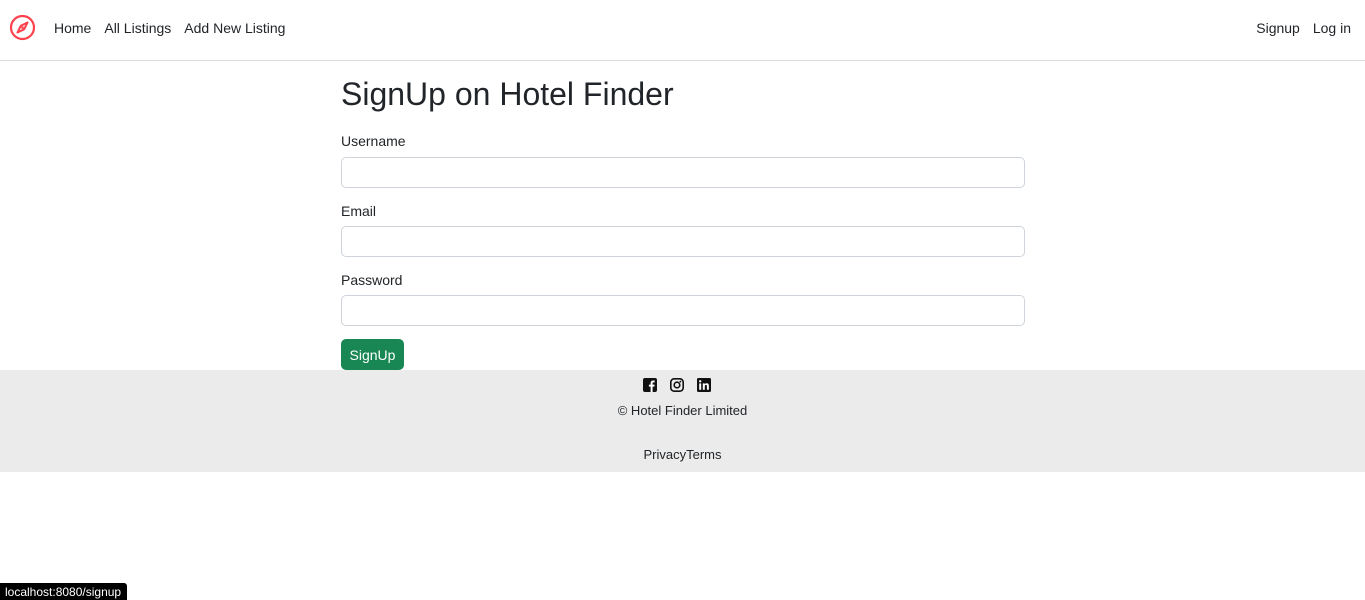 The width and height of the screenshot is (1365, 600). I want to click on nav-right: Signup Log in, so click(1303, 28).